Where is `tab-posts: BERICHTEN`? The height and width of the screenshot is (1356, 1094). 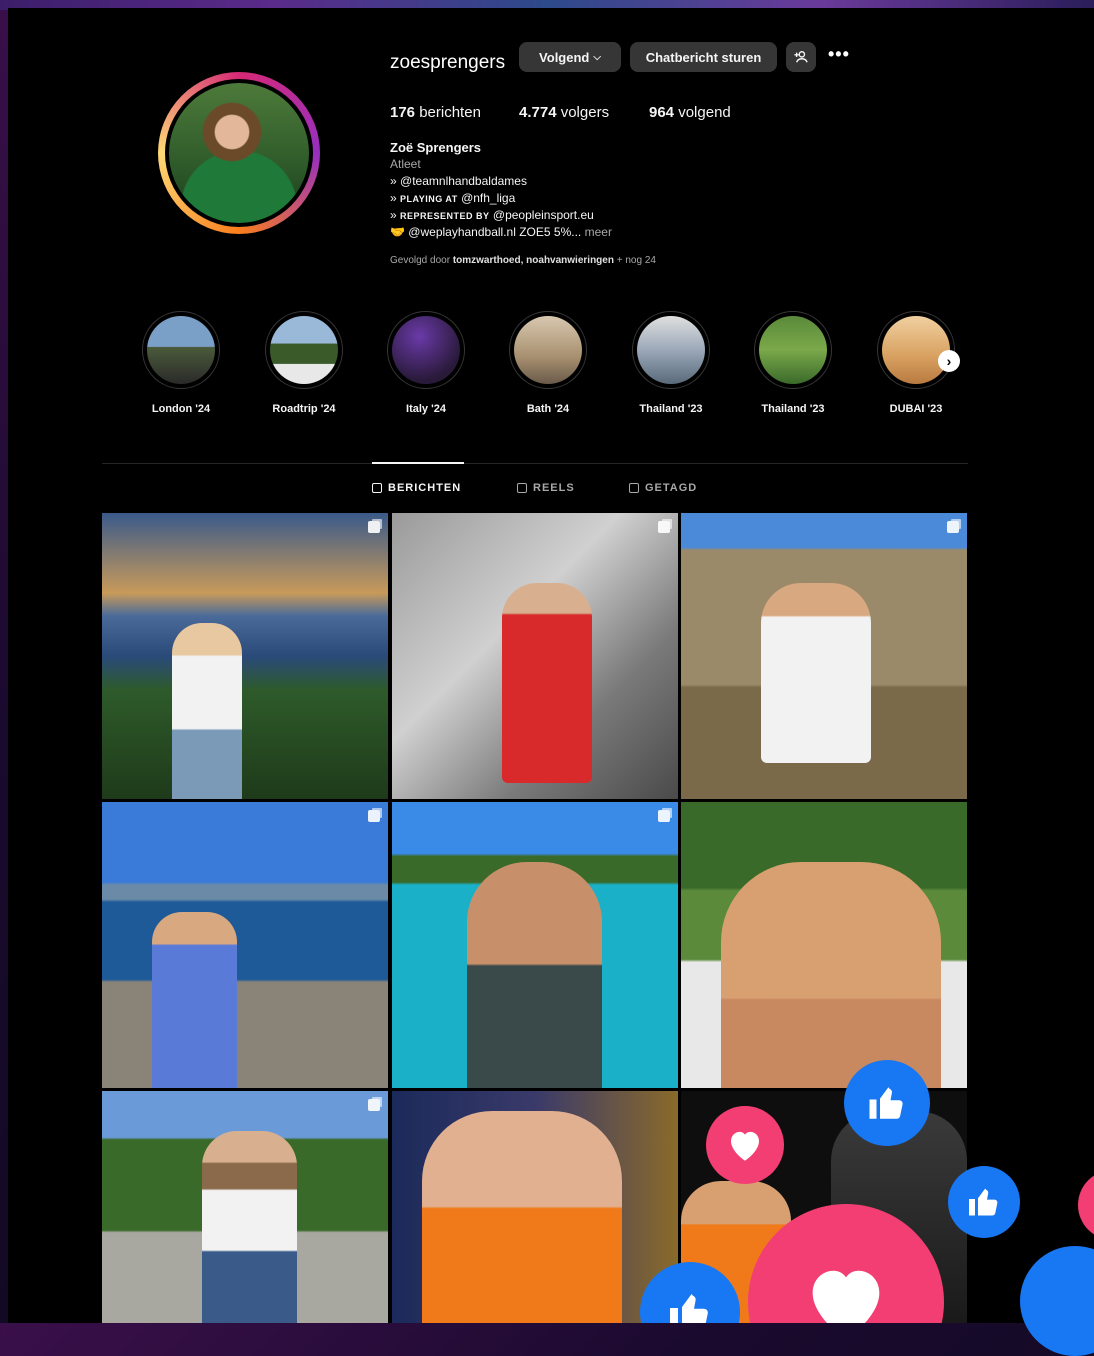
tab-posts: BERICHTEN is located at coordinates (416, 488).